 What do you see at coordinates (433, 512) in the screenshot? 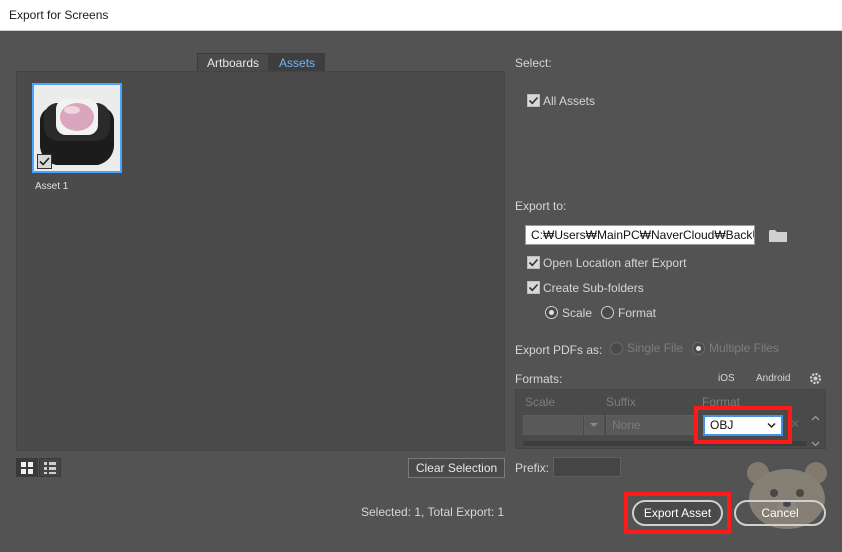
I see `export-status-text: Selected: 1, Total Export: 1` at bounding box center [433, 512].